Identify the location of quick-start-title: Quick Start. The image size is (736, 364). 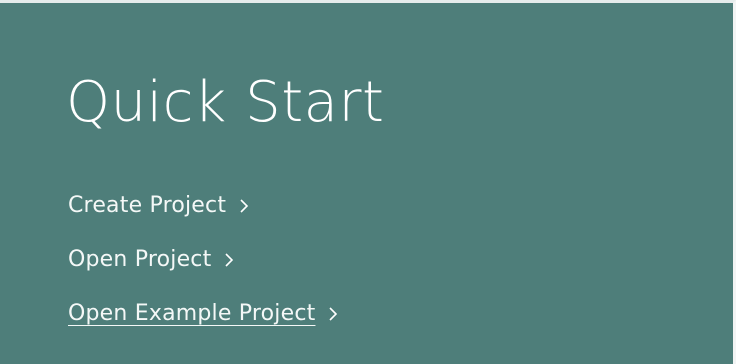
(225, 102).